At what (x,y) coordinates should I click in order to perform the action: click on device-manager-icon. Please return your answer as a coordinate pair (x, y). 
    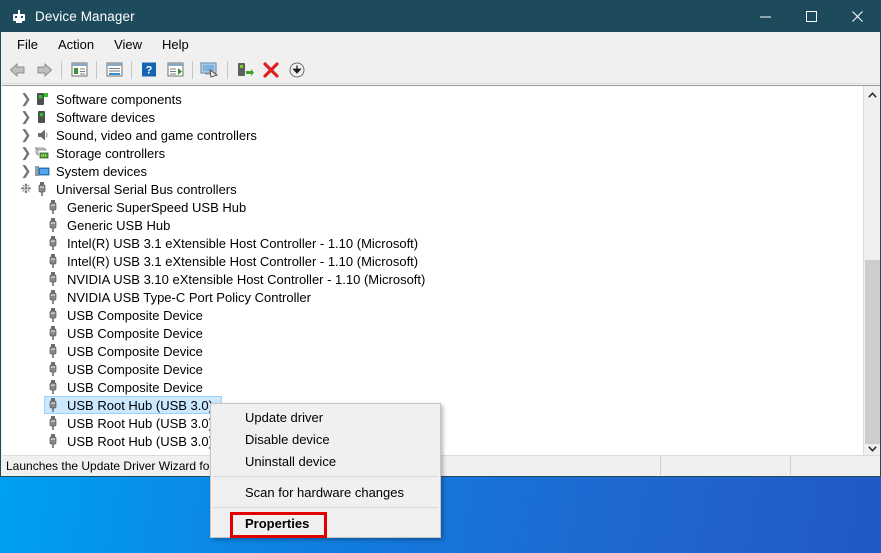
    Looking at the image, I should click on (19, 17).